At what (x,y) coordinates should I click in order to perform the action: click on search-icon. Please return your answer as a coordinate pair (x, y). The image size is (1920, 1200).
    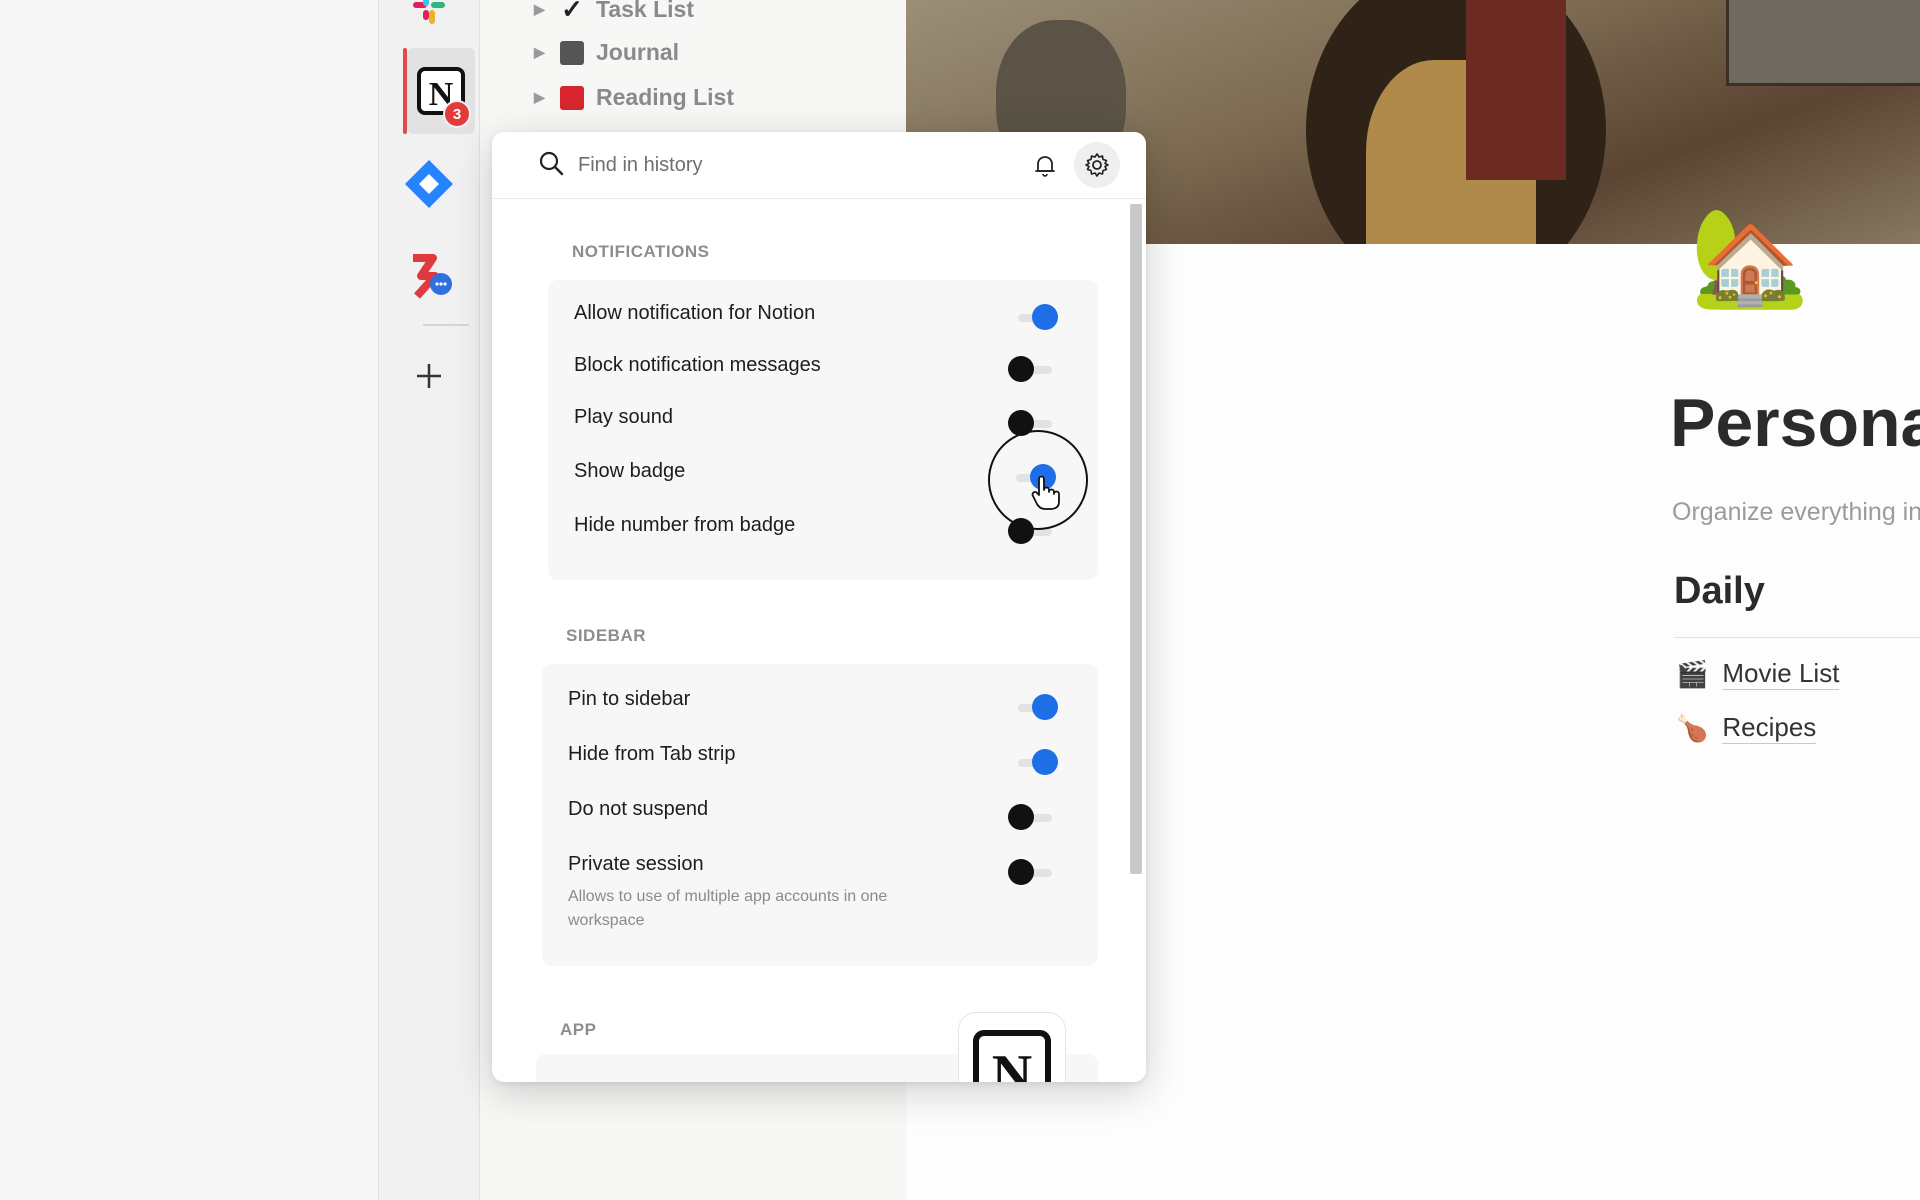
    Looking at the image, I should click on (551, 163).